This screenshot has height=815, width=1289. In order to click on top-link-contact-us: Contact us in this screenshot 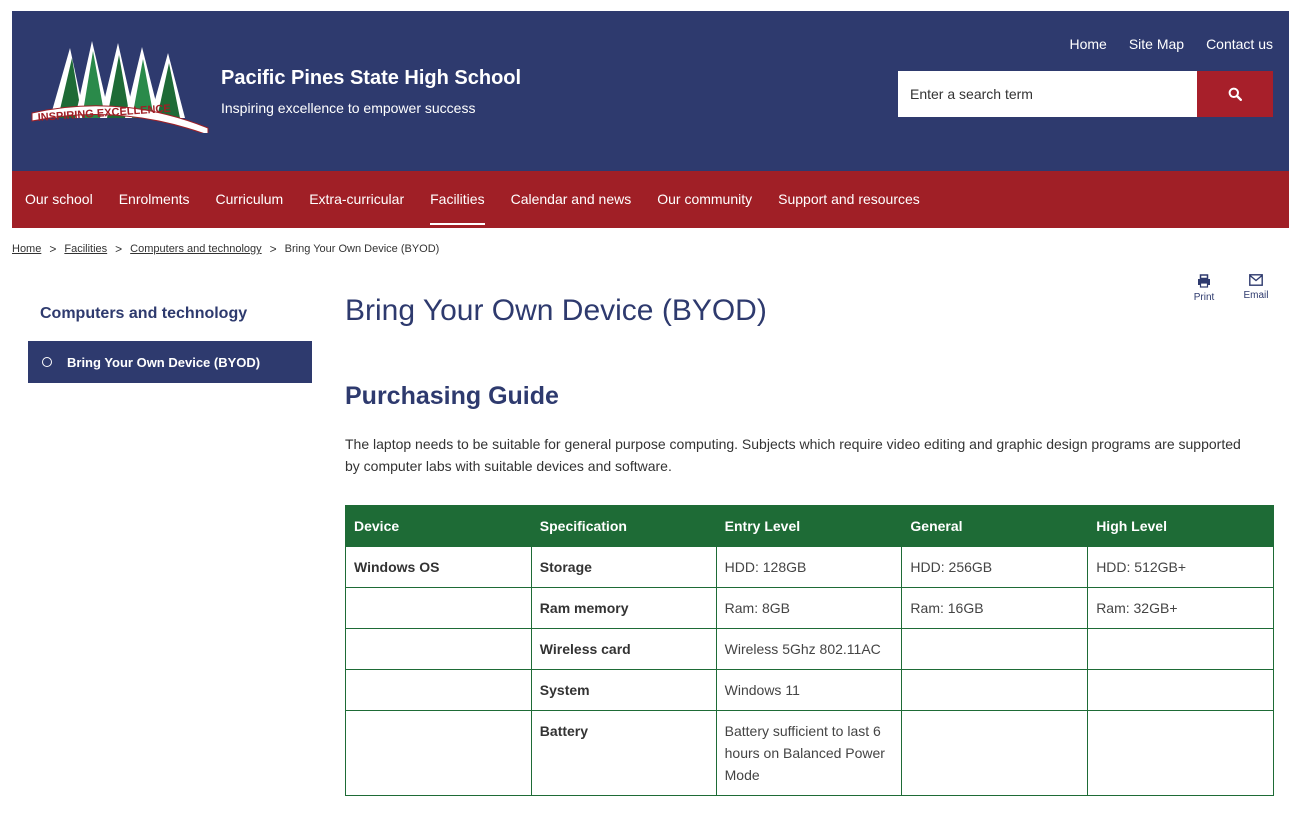, I will do `click(1239, 44)`.